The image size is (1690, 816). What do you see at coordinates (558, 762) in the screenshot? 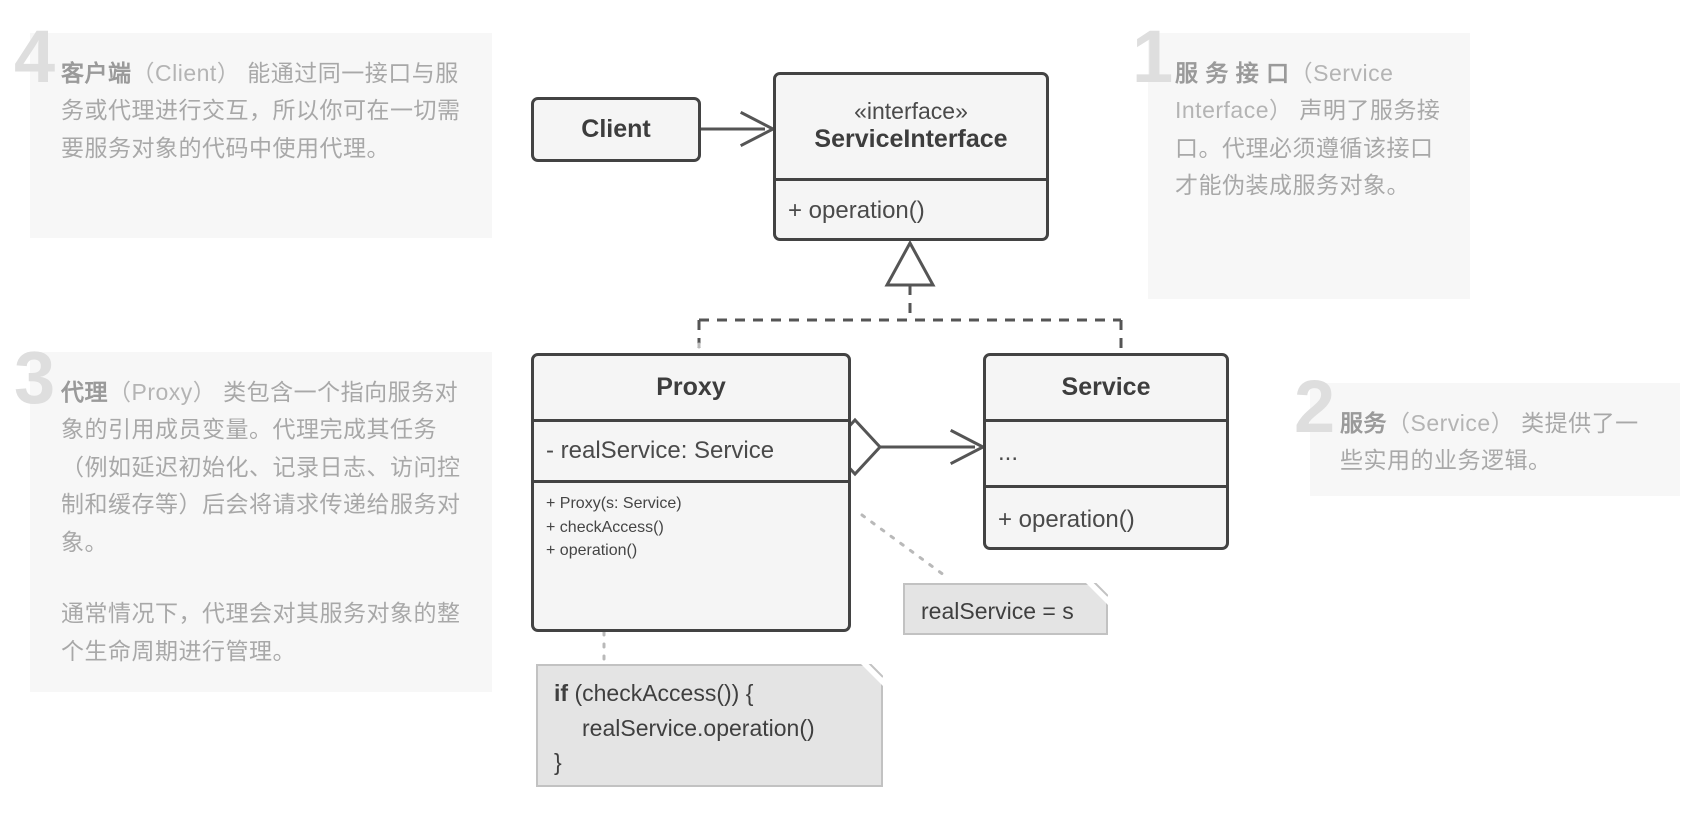
I see `note-code-line-3: }` at bounding box center [558, 762].